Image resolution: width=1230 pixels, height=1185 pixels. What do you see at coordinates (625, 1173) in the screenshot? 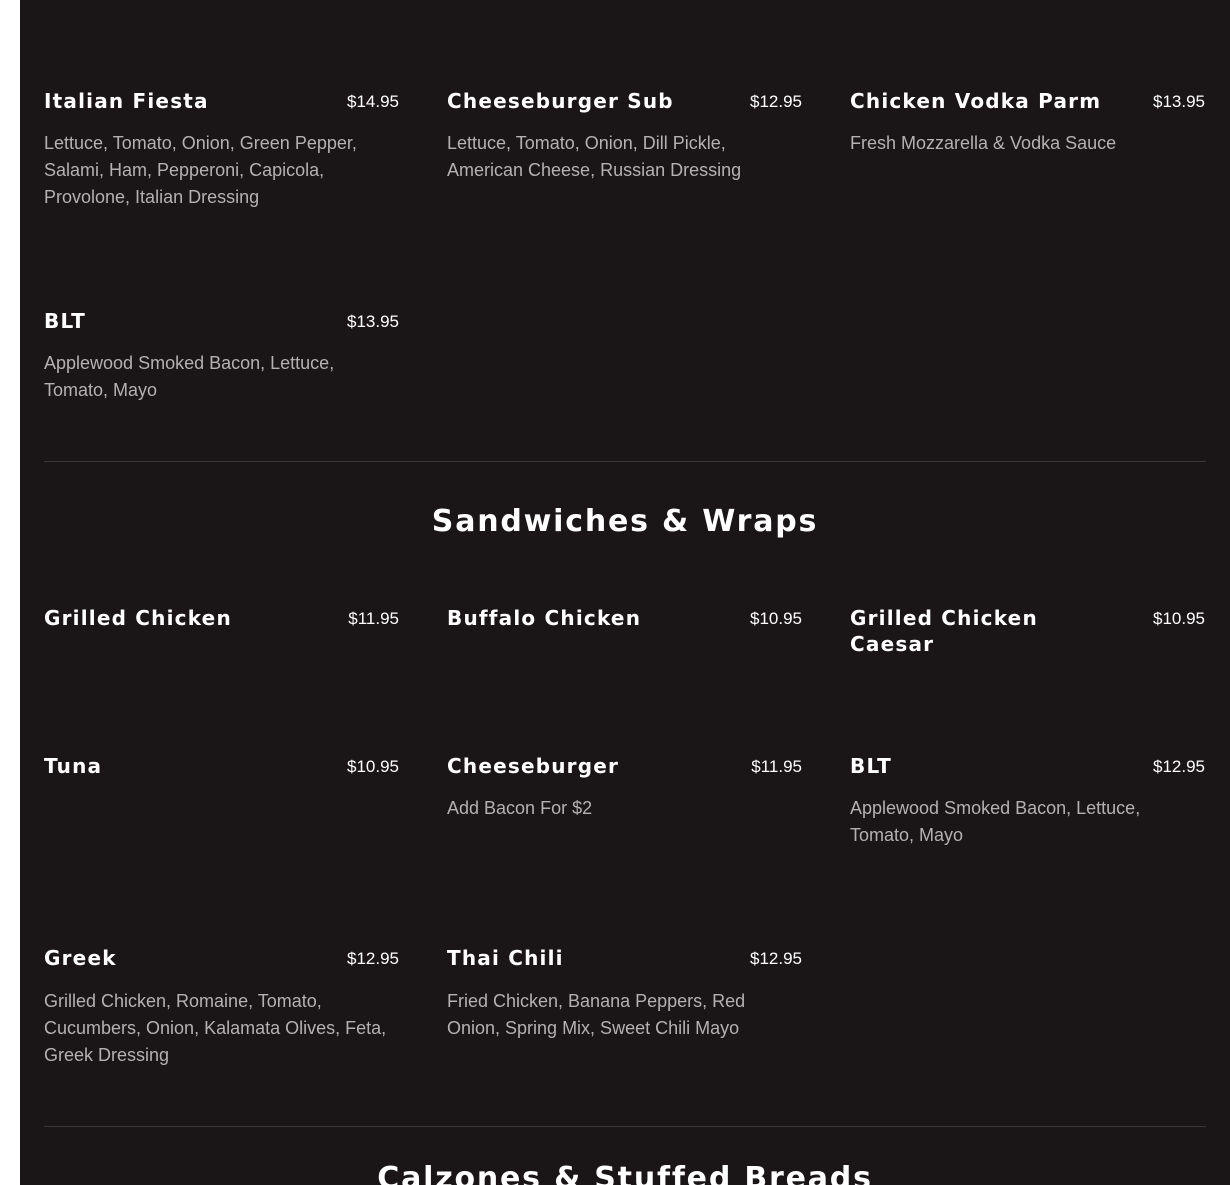
I see `section-title: Calzones & Stuffed Breads` at bounding box center [625, 1173].